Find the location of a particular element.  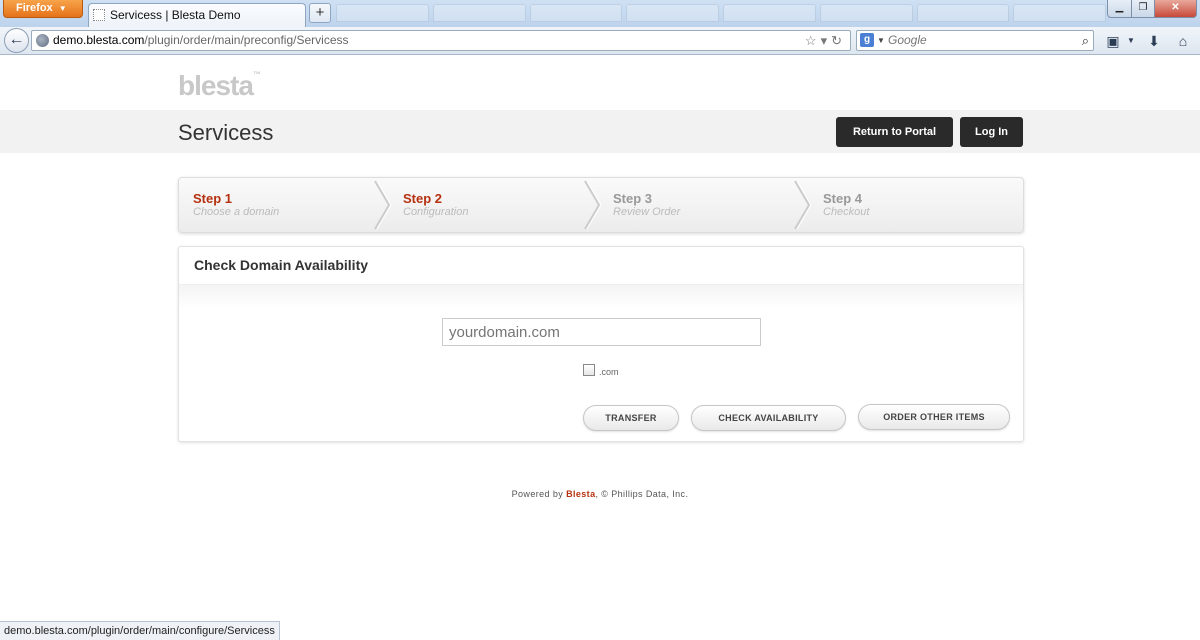

step-4: Step 4 Checkout is located at coordinates (914, 205).